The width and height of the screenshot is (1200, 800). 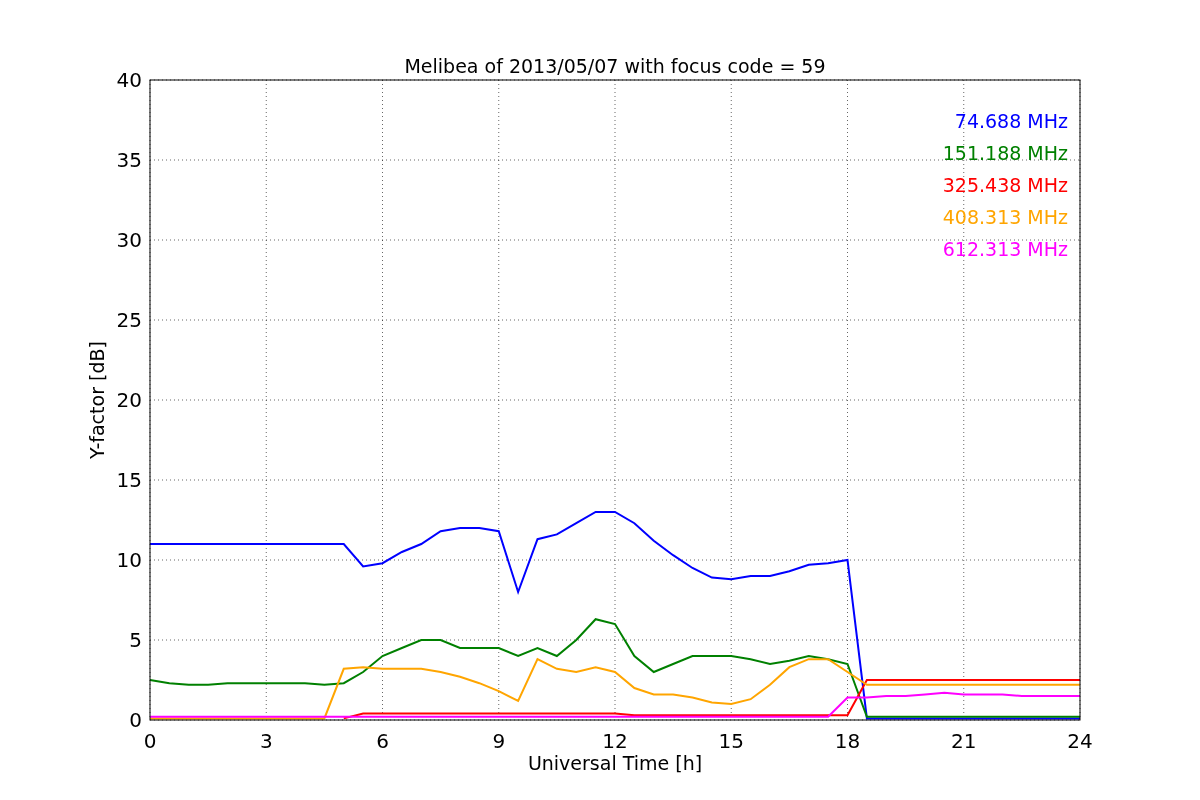 I want to click on x-tick-label: 3, so click(x=266, y=741).